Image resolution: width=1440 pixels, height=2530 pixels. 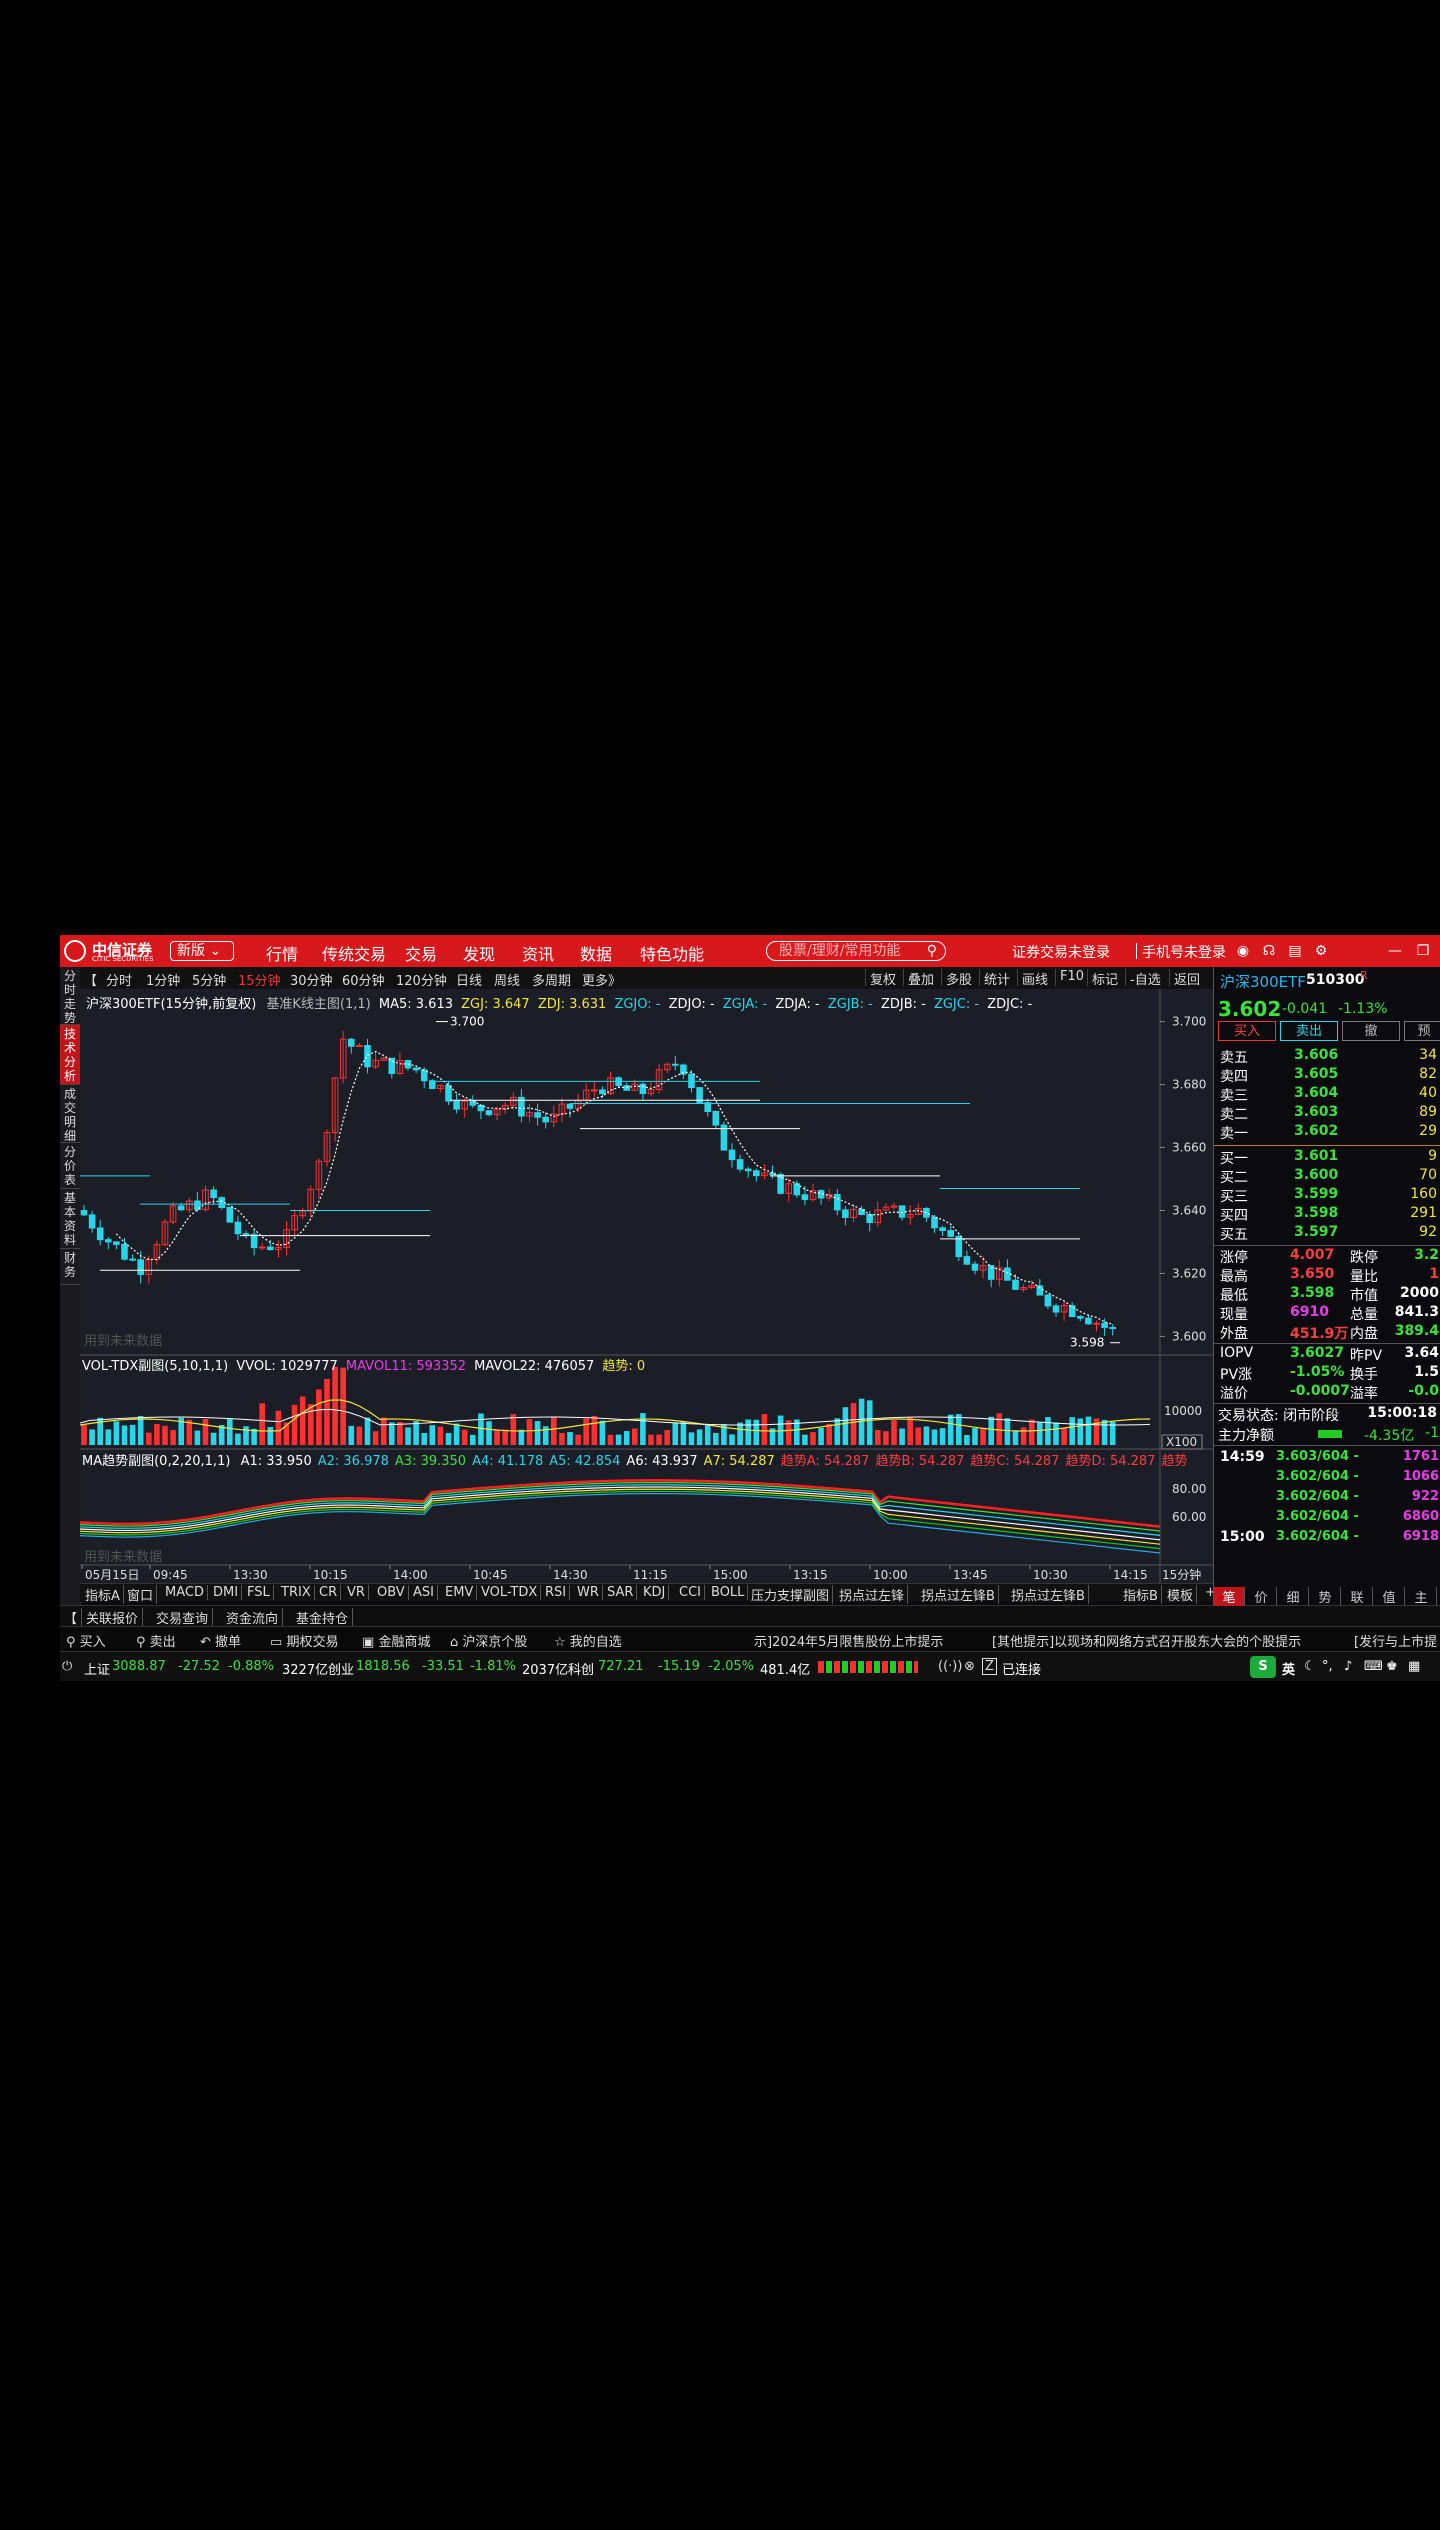 What do you see at coordinates (119, 979) in the screenshot?
I see `period-intraday: 分时` at bounding box center [119, 979].